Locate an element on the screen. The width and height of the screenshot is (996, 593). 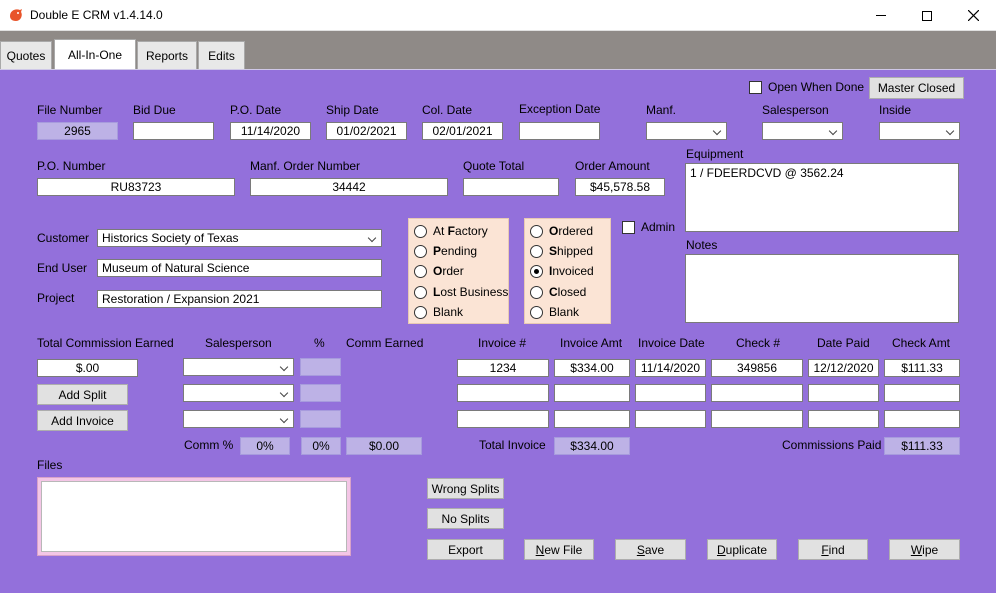
radio-at-factory: At Factory is located at coordinates (451, 231).